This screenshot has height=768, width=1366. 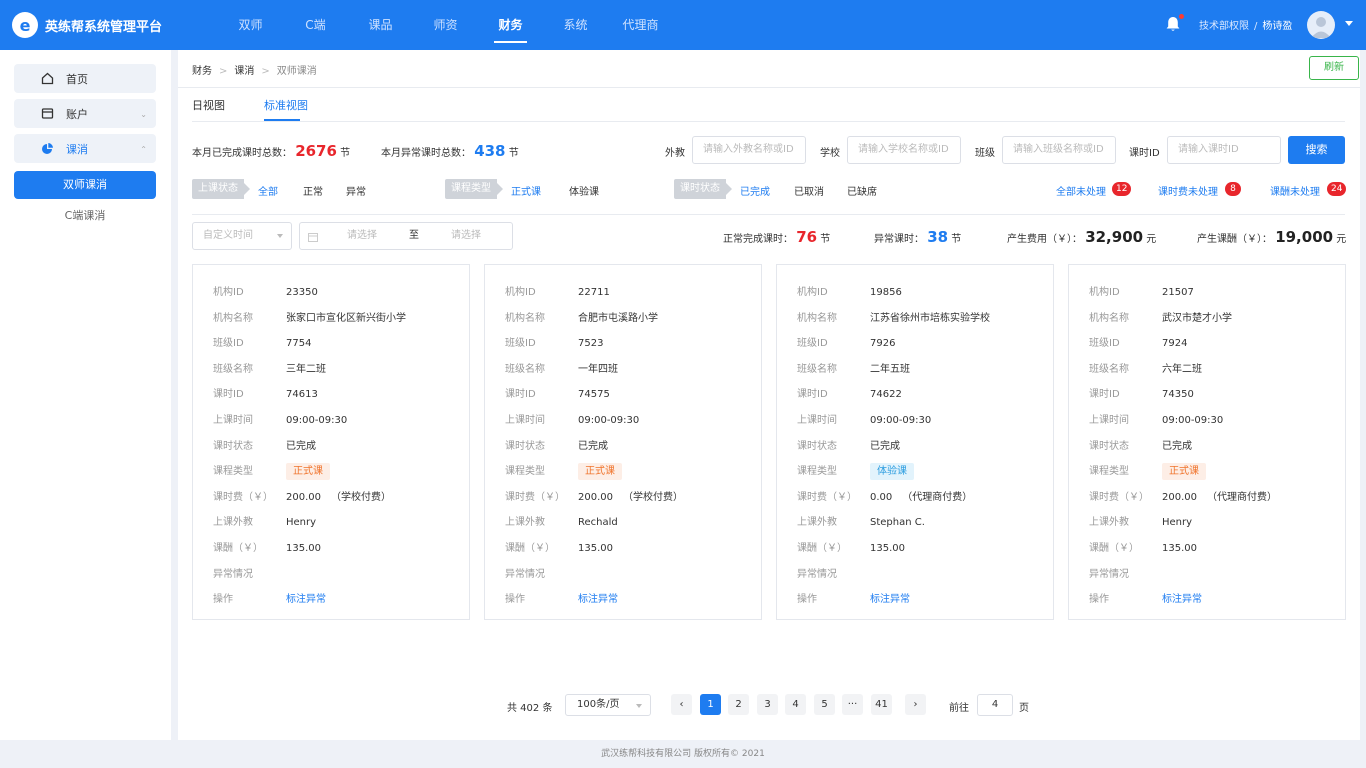 What do you see at coordinates (885, 446) in the screenshot?
I see `card-field-value: 已完成` at bounding box center [885, 446].